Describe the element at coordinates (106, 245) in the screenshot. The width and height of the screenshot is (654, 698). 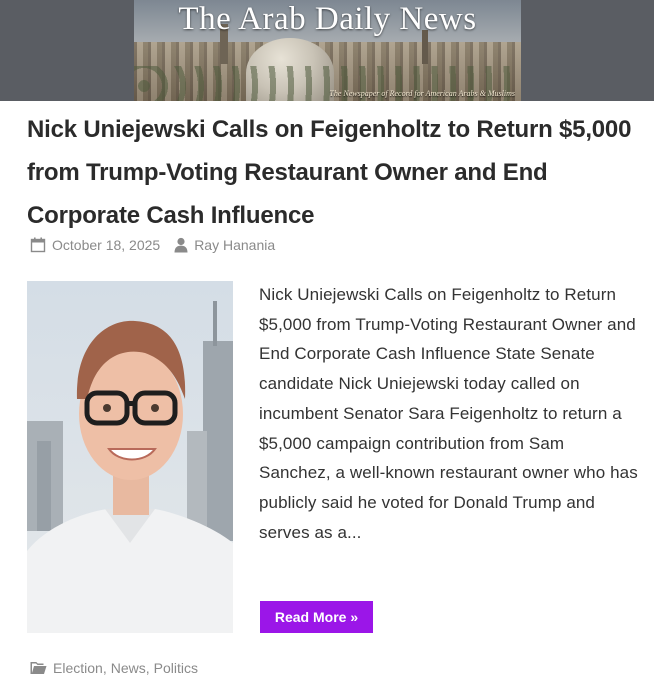
I see `post-date: October 18, 2025` at that location.